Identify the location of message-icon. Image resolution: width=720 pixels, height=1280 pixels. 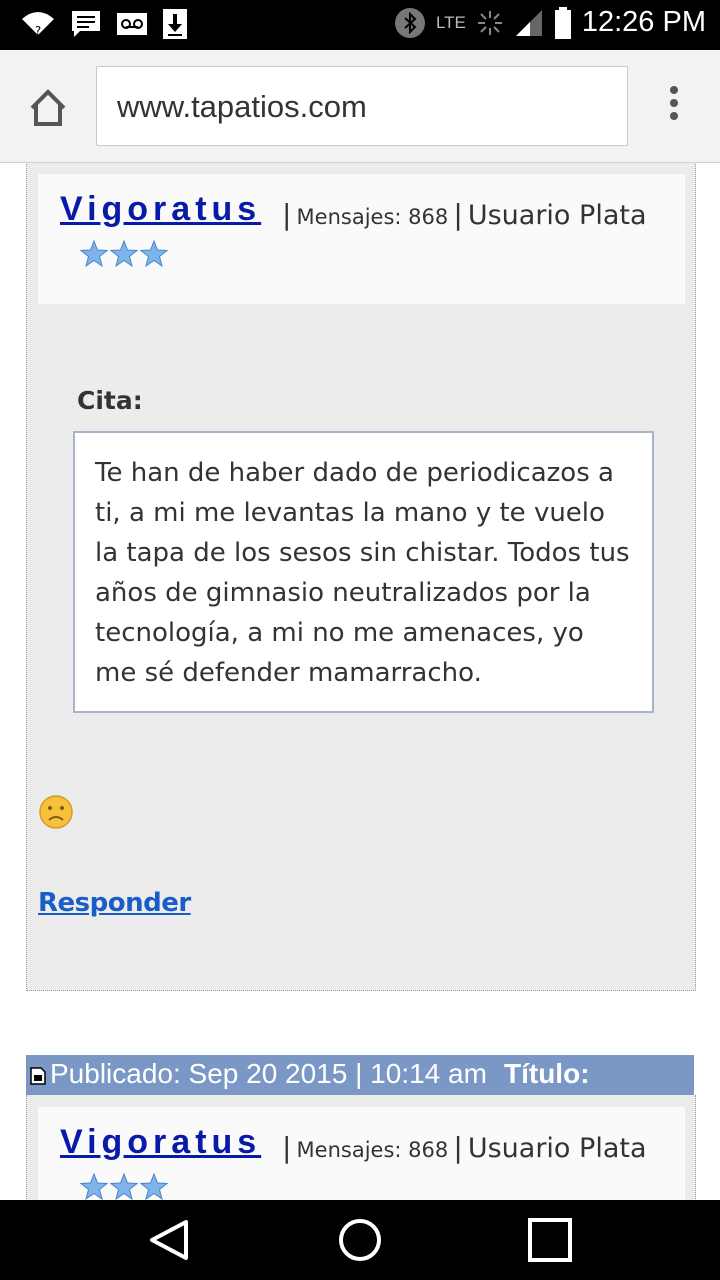
(86, 24).